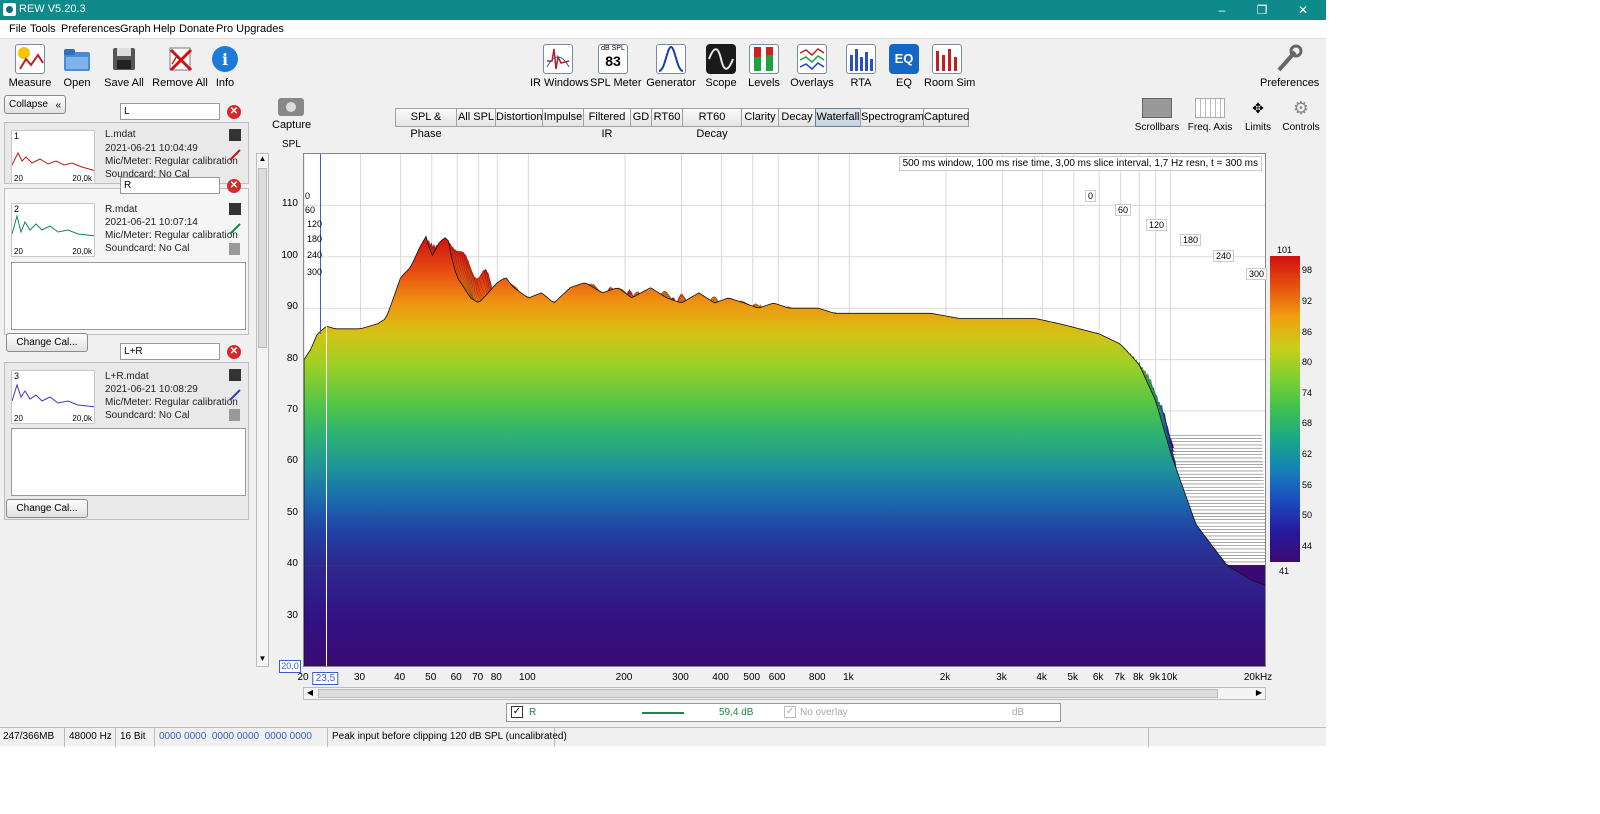 The width and height of the screenshot is (1600, 814). What do you see at coordinates (768, 693) in the screenshot?
I see `horizontal-scroll-thumb` at bounding box center [768, 693].